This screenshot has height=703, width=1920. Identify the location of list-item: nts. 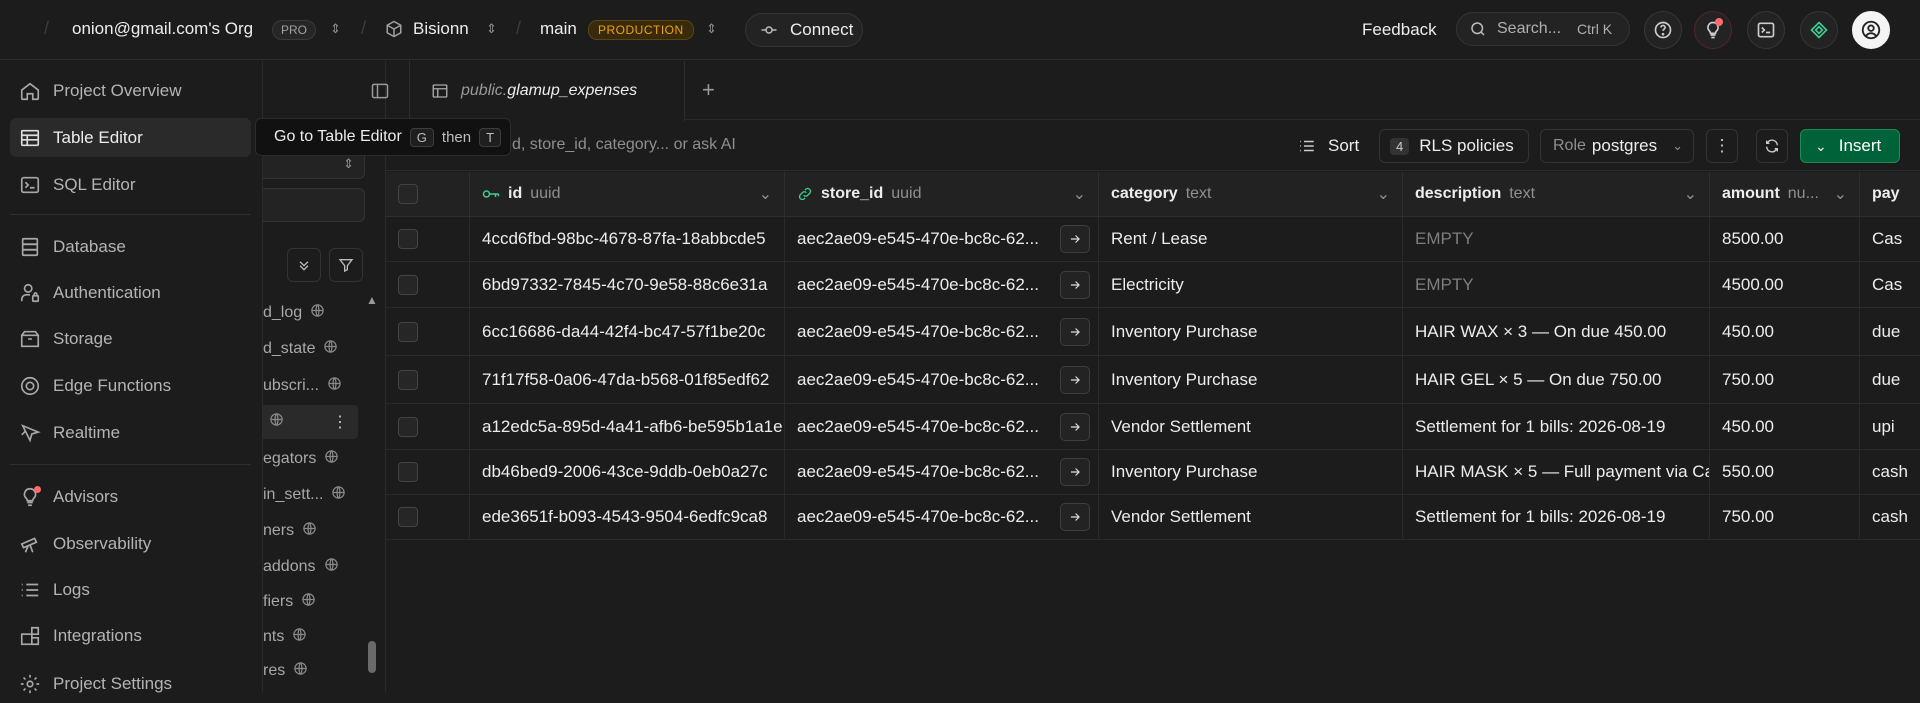
(285, 637).